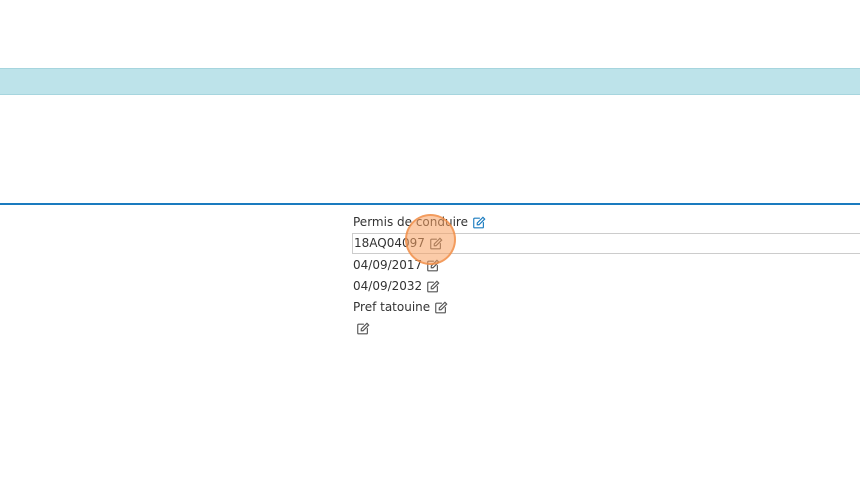 The image size is (860, 481). I want to click on extra-field-row, so click(606, 328).